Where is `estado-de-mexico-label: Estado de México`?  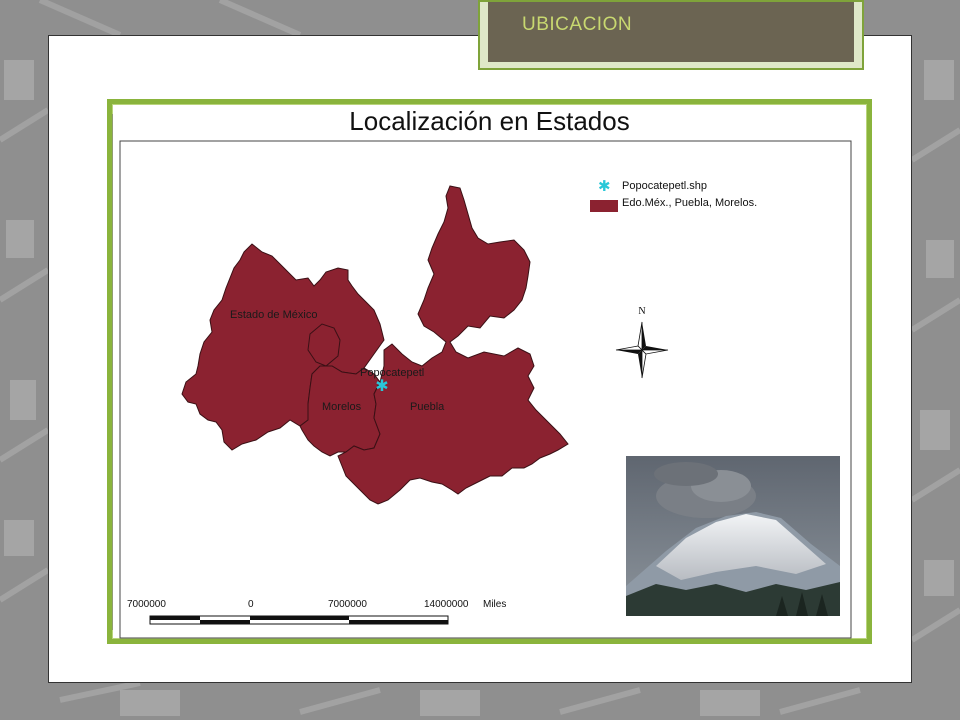
estado-de-mexico-label: Estado de México is located at coordinates (273, 315).